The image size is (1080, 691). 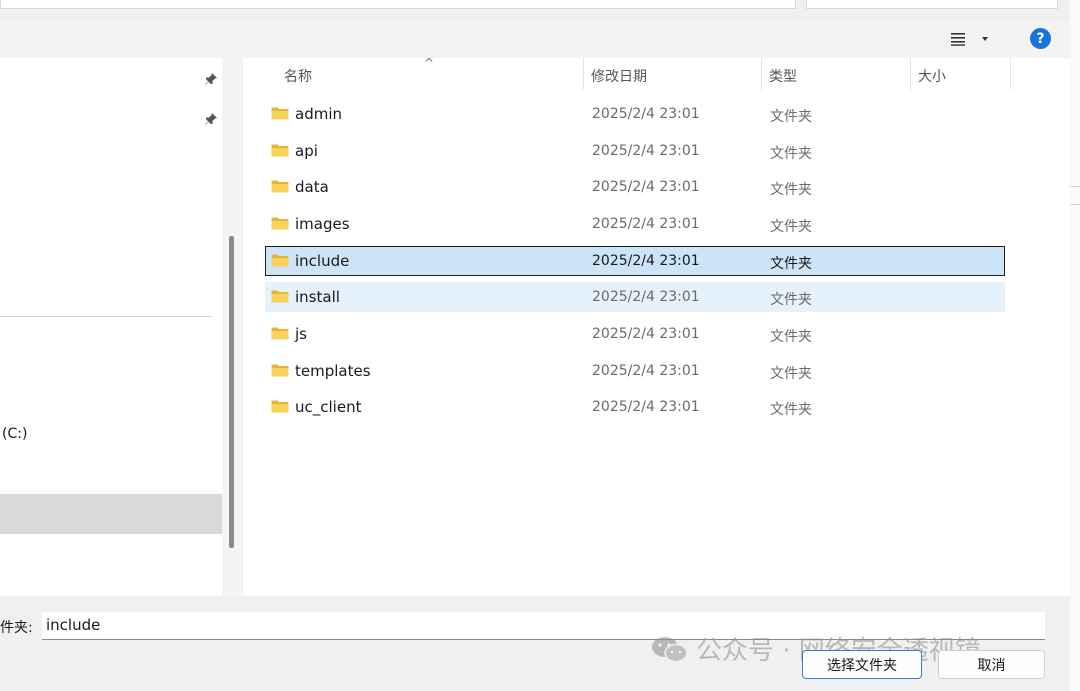 I want to click on help-icon: ?, so click(x=1040, y=38).